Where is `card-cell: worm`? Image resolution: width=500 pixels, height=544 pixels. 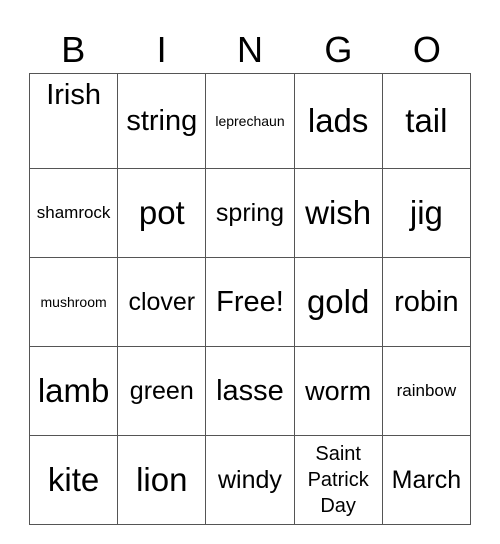
card-cell: worm is located at coordinates (338, 391).